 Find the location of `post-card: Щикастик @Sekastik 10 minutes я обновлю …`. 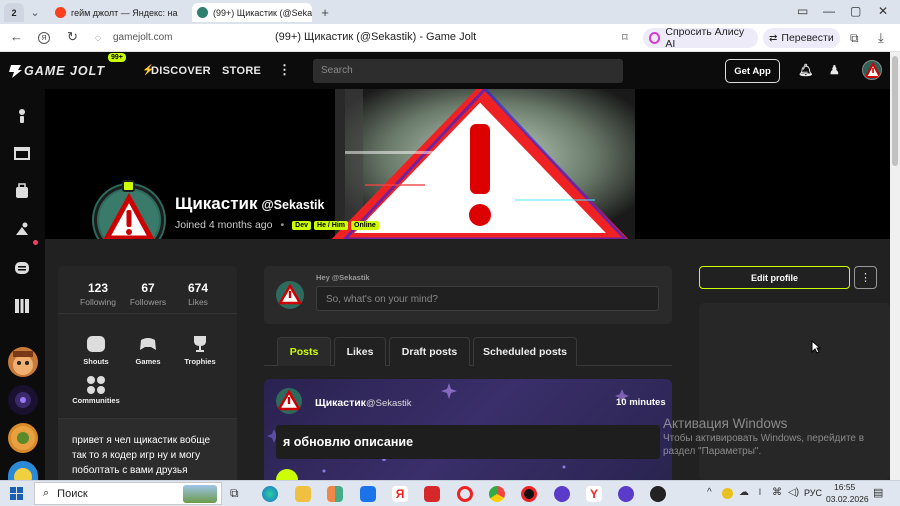

post-card: Щикастик @Sekastik 10 minutes я обновлю … is located at coordinates (468, 429).